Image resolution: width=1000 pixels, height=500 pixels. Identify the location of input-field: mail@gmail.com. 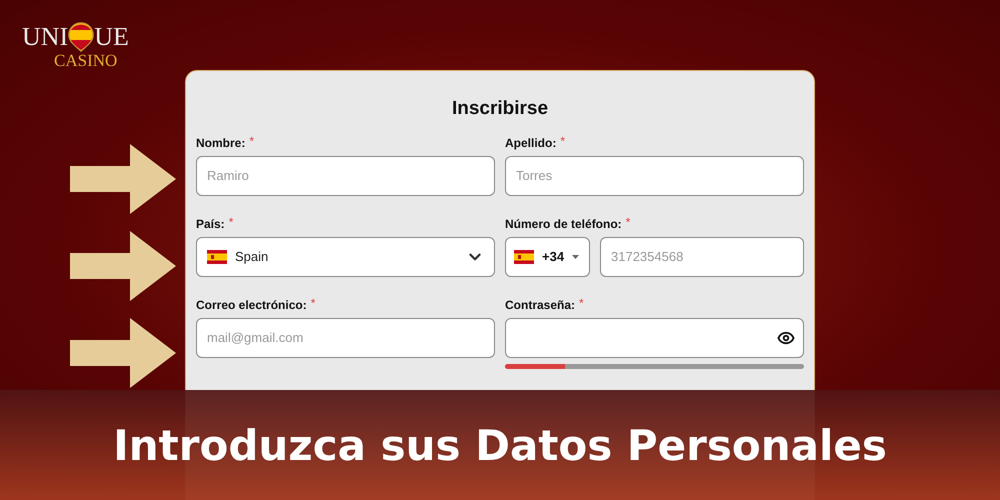
(345, 338).